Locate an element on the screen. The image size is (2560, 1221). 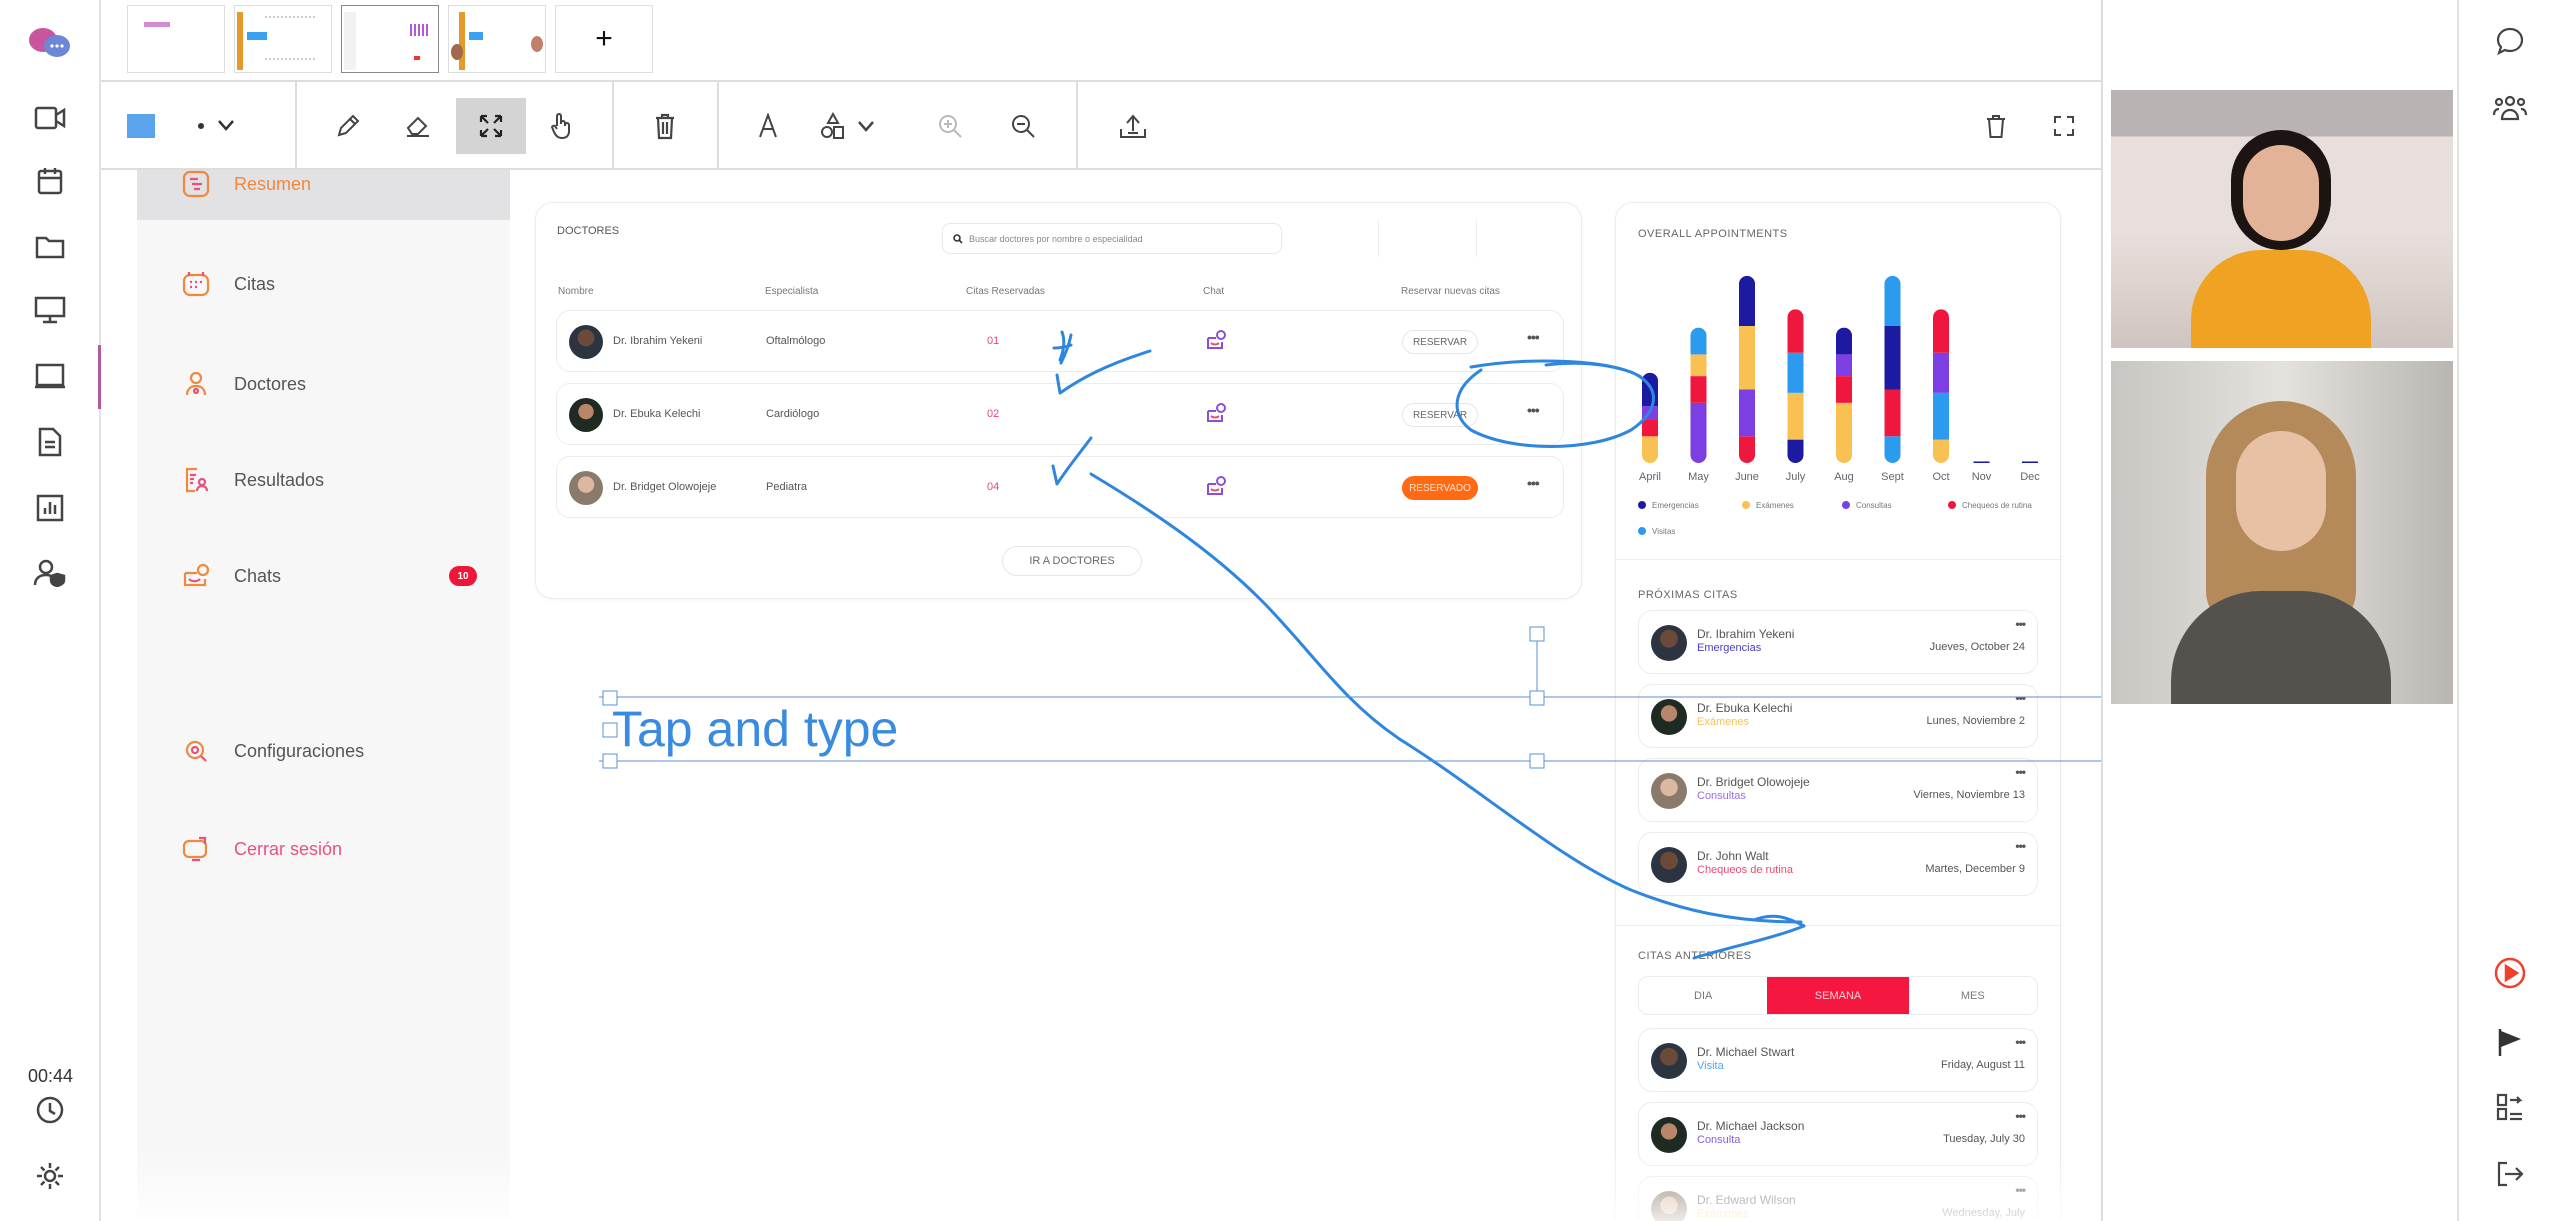
leave-icon is located at coordinates (2510, 1174).